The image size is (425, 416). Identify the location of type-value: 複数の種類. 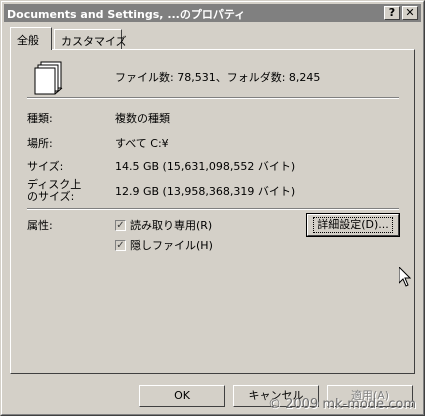
(142, 118).